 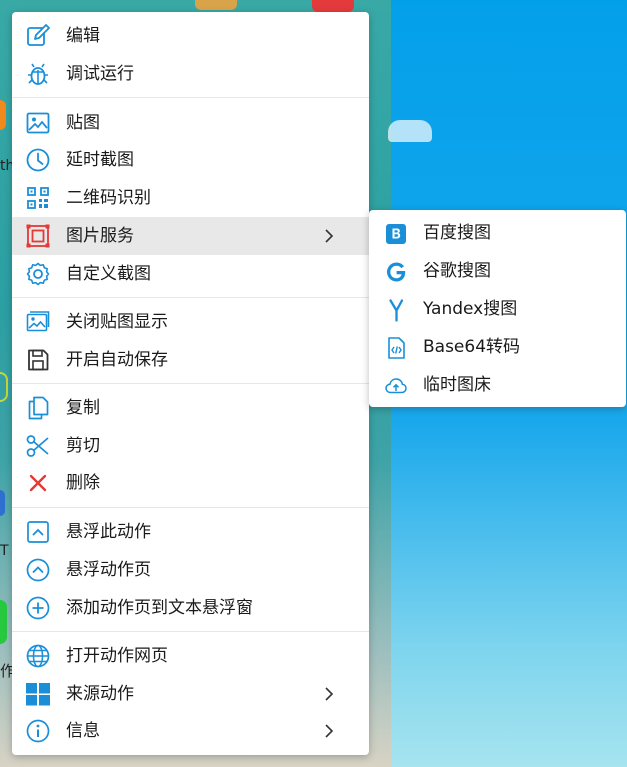 What do you see at coordinates (83, 446) in the screenshot?
I see `menu-item-label: 剪切` at bounding box center [83, 446].